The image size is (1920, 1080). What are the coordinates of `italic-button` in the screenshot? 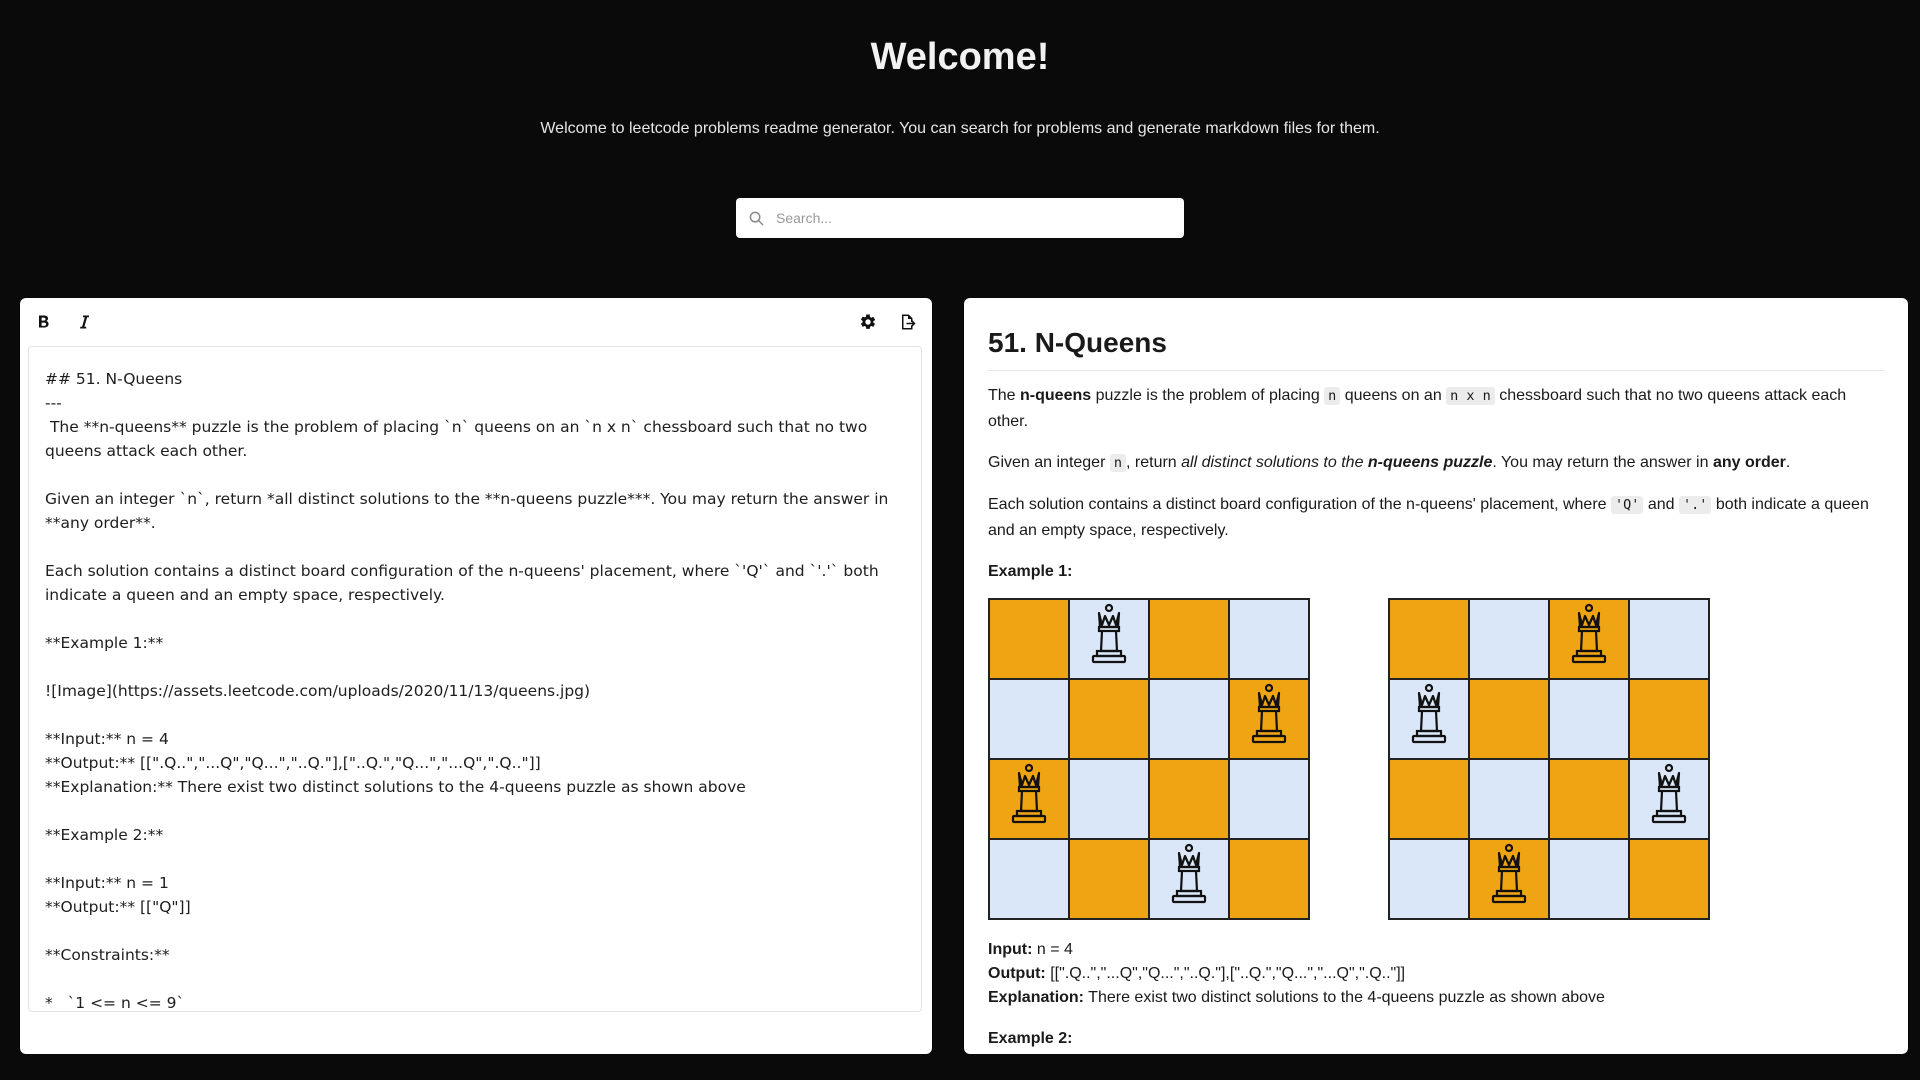 It's located at (84, 322).